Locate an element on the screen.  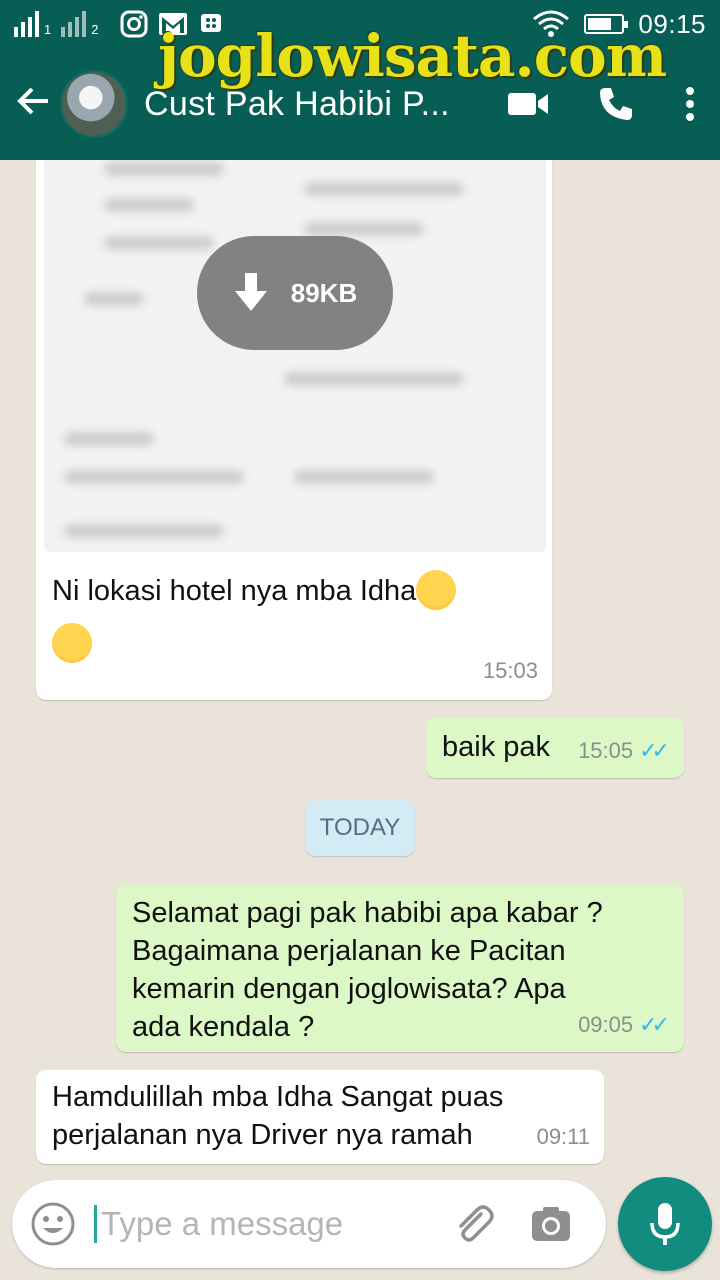
message-time: 09:11 is located at coordinates (563, 1136).